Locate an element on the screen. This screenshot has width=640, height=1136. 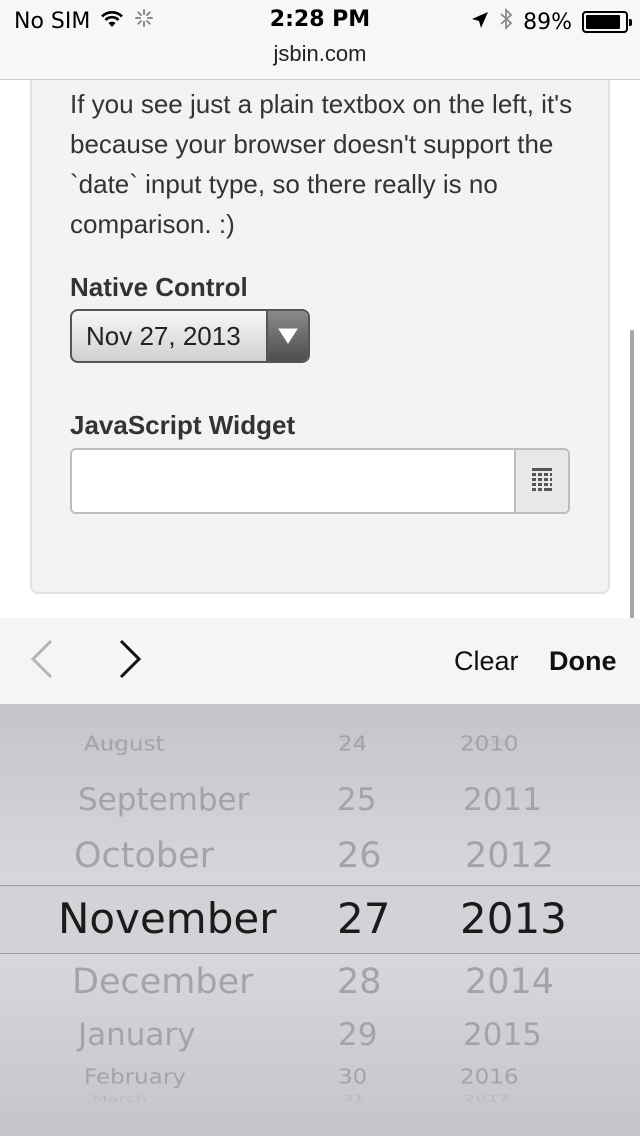
picker-day-item: 26 is located at coordinates (359, 856).